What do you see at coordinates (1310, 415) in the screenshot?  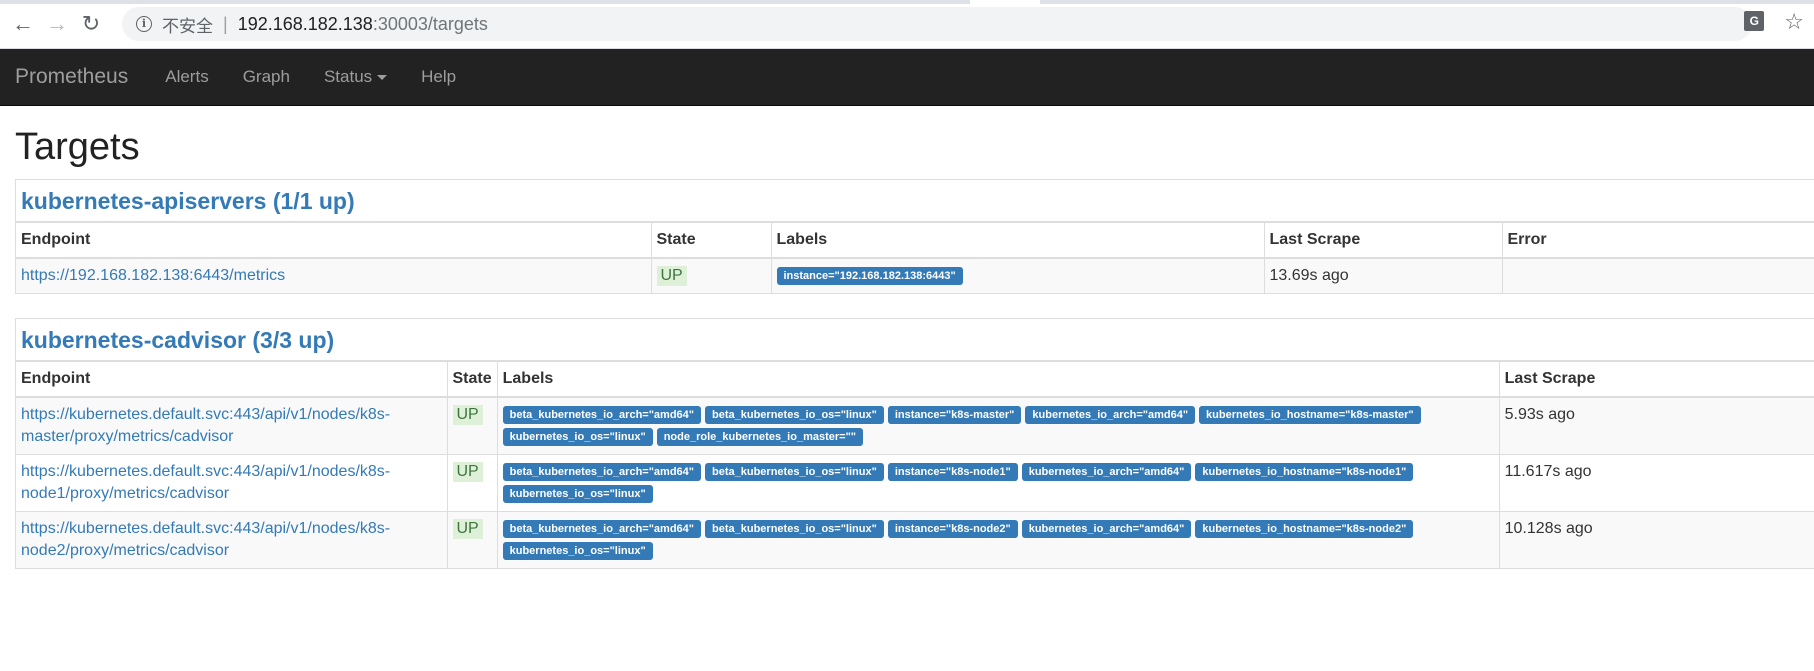 I see `label-badge: kubernetes_io_hostname="k8s-master"` at bounding box center [1310, 415].